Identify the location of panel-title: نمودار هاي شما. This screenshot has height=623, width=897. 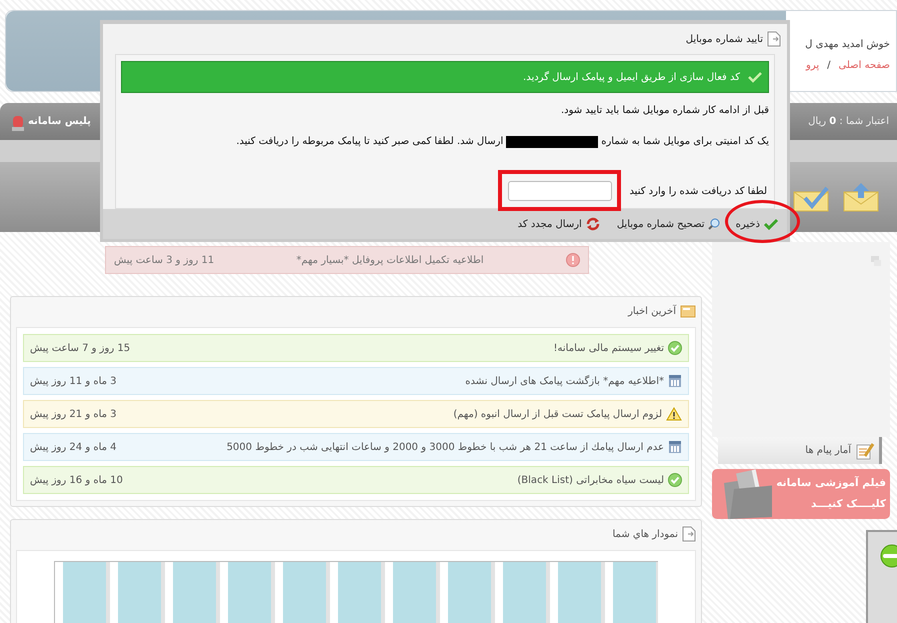
(645, 535).